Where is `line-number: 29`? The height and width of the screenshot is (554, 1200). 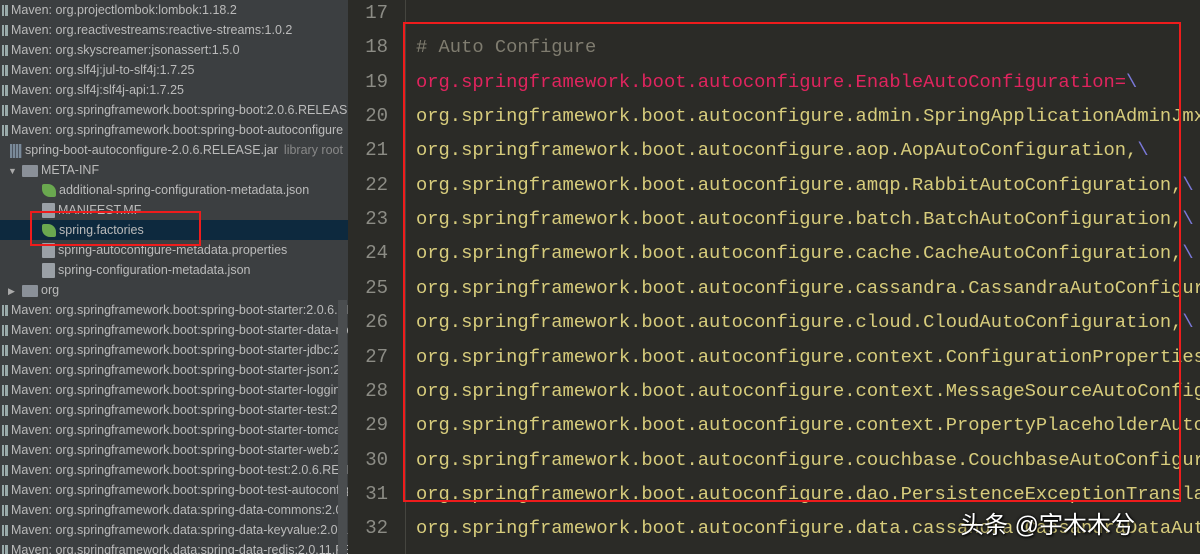
line-number: 29 is located at coordinates (376, 425).